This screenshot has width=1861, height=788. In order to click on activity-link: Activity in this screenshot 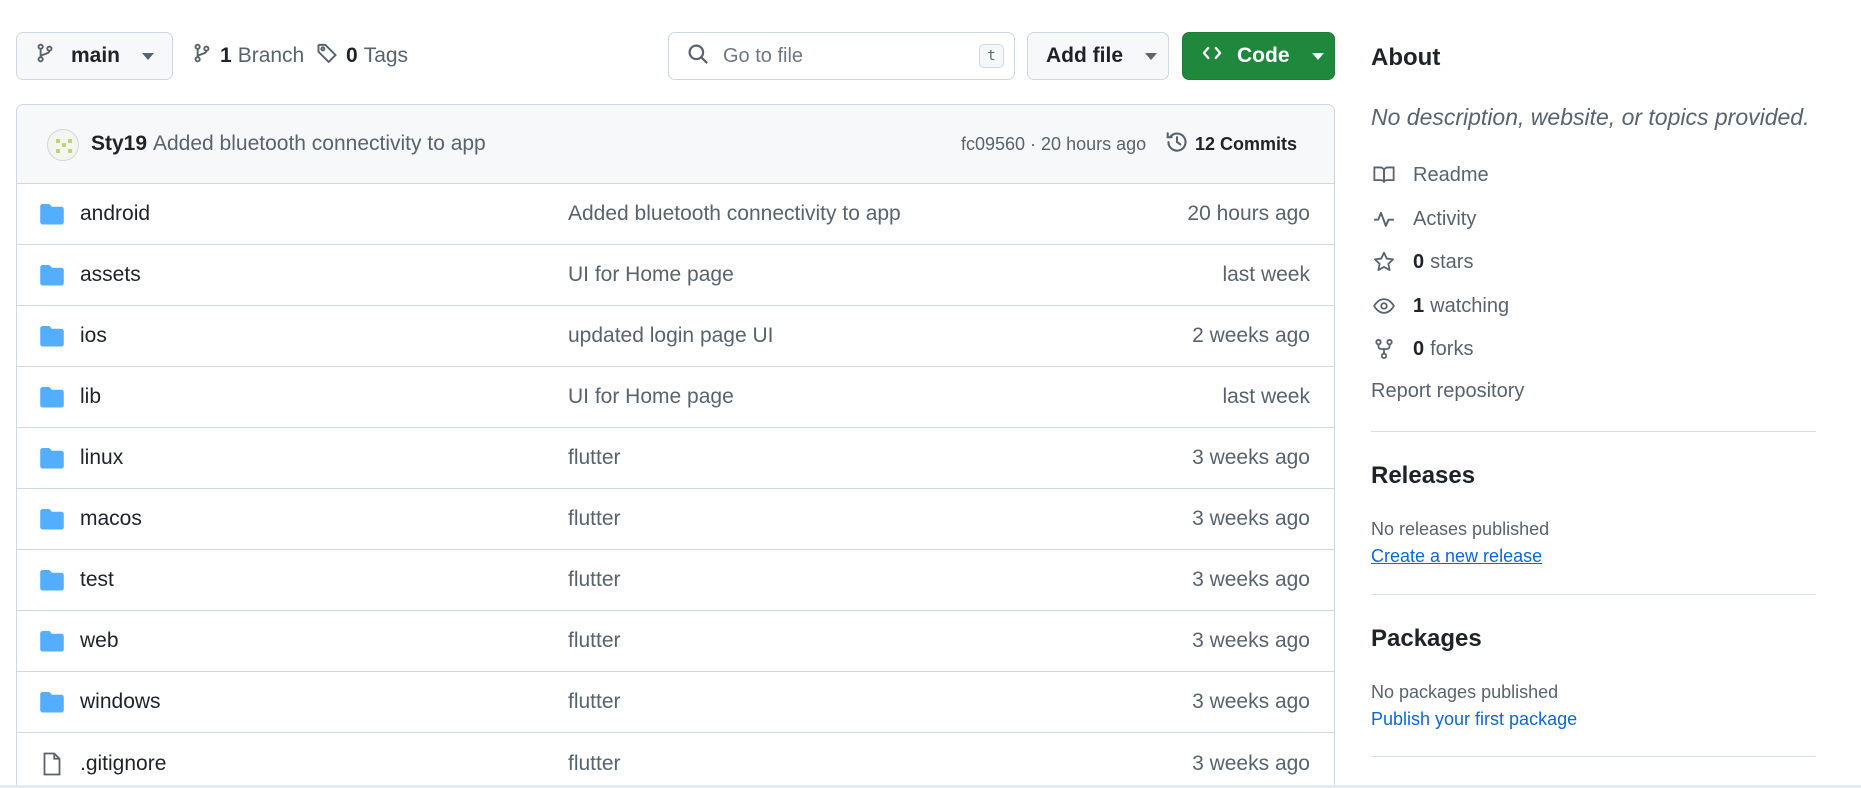, I will do `click(1423, 219)`.